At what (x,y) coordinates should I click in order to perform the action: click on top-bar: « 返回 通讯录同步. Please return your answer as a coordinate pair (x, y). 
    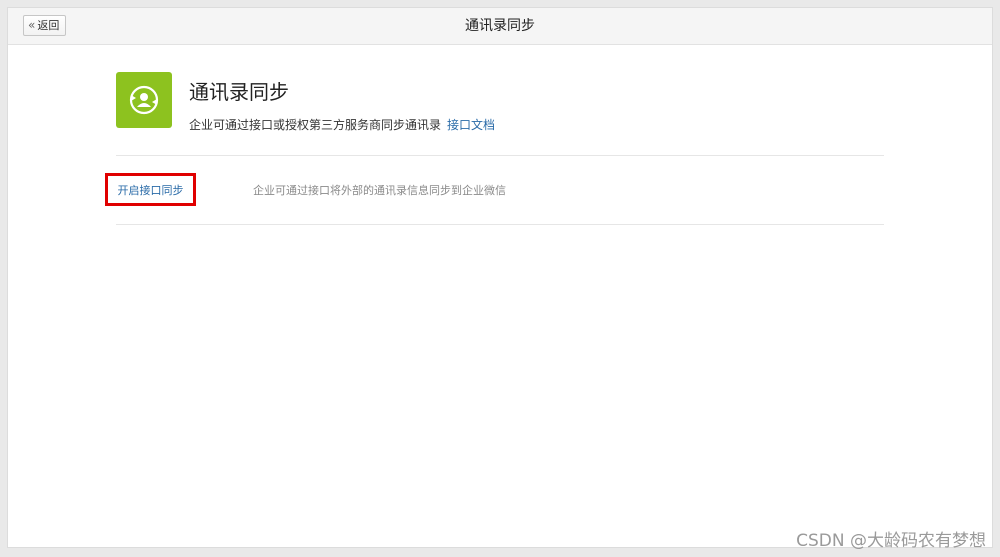
    Looking at the image, I should click on (500, 26).